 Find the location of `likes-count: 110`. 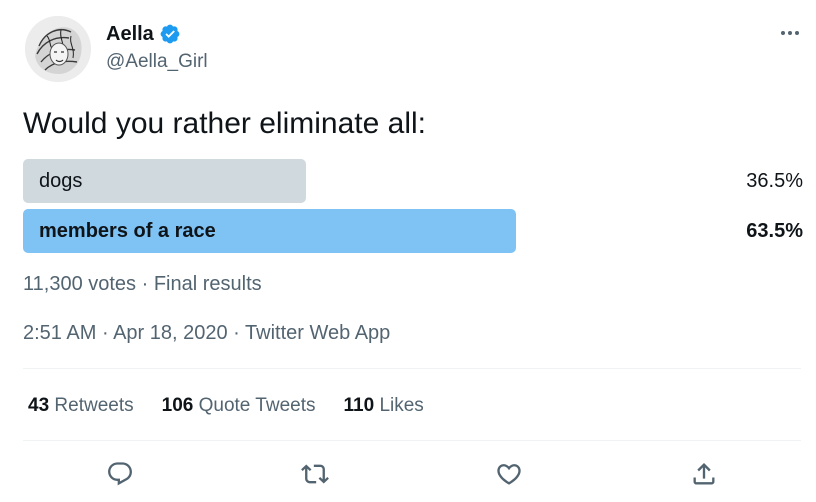

likes-count: 110 is located at coordinates (359, 405).